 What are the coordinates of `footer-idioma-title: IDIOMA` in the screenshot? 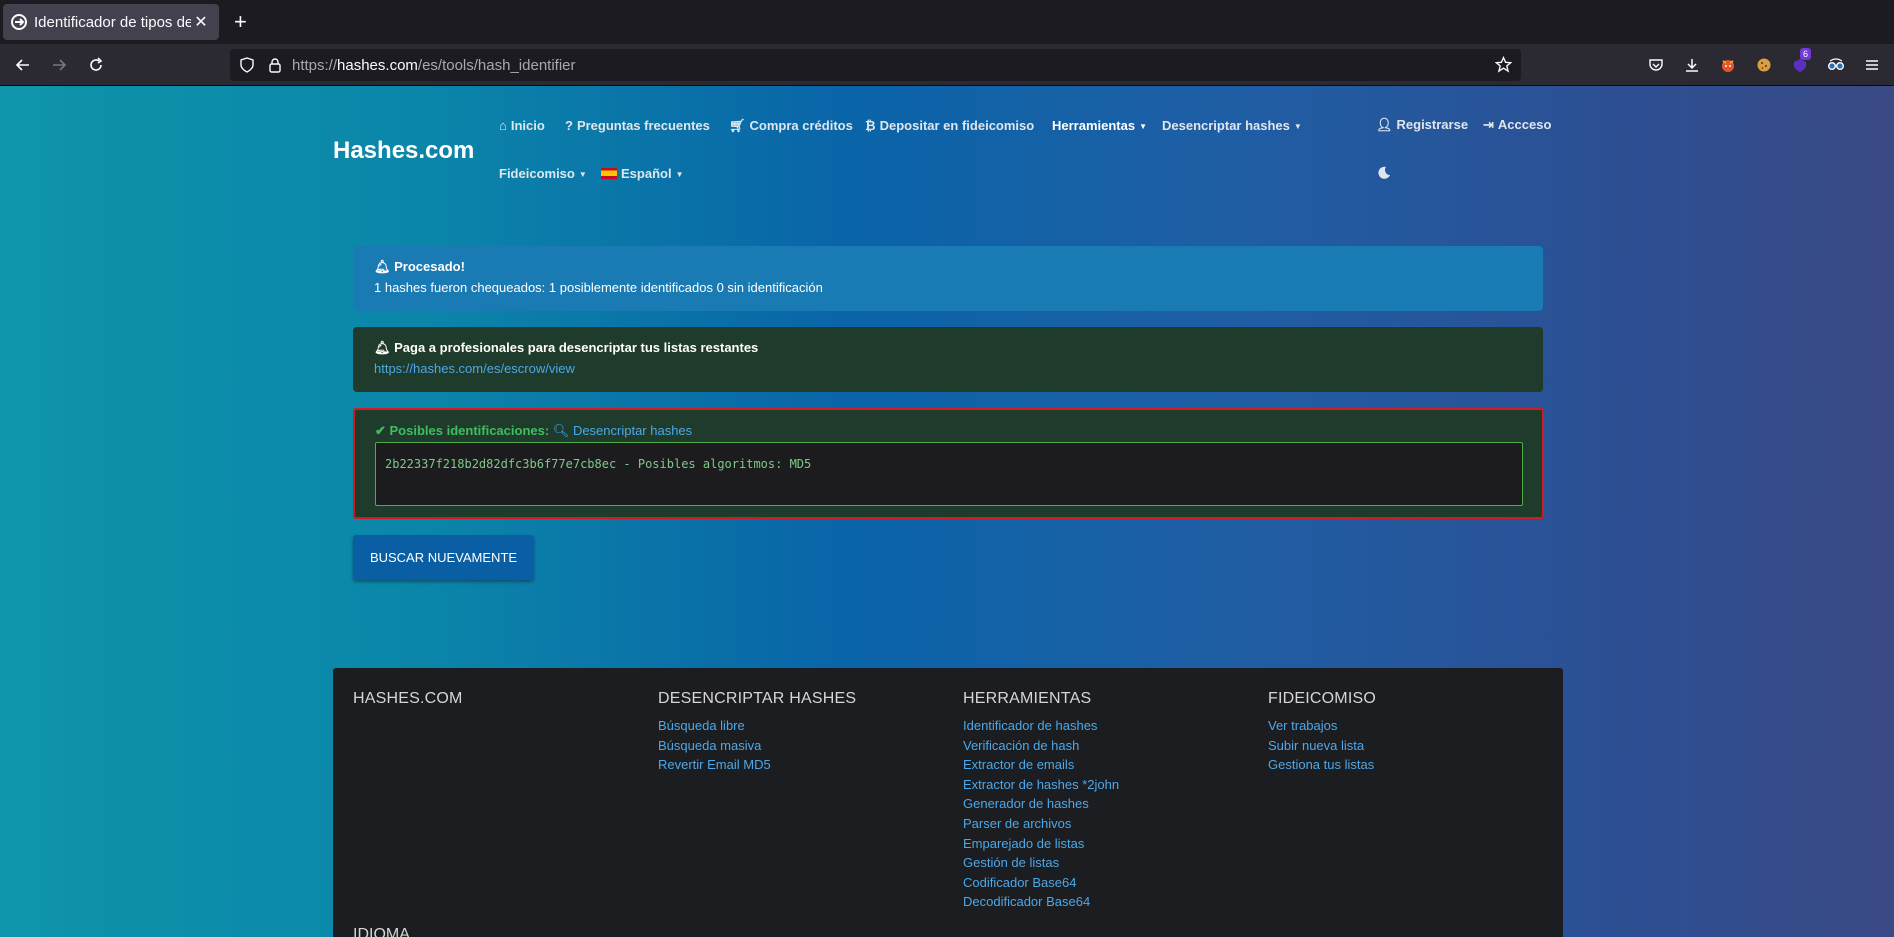 It's located at (381, 931).